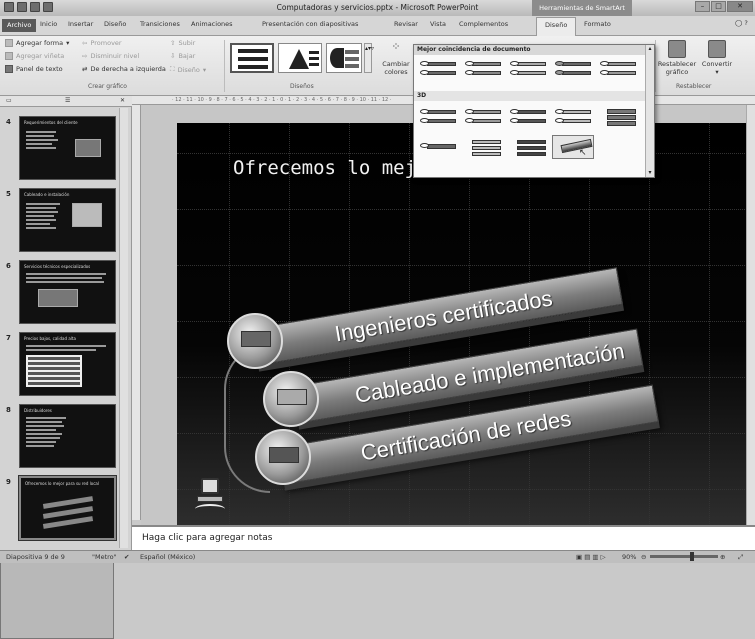 This screenshot has height=639, width=755. I want to click on add-shape-icon, so click(9, 43).